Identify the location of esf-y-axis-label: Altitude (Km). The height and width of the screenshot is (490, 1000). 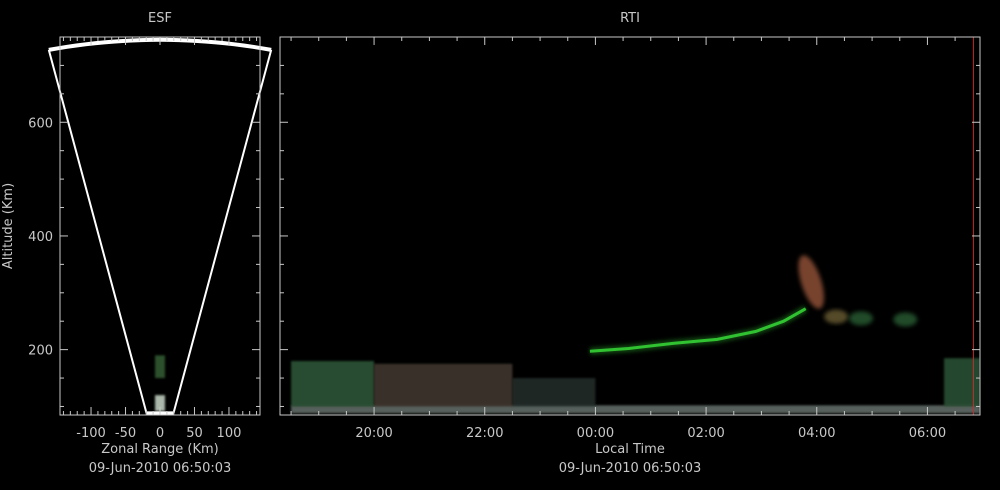
(8, 226).